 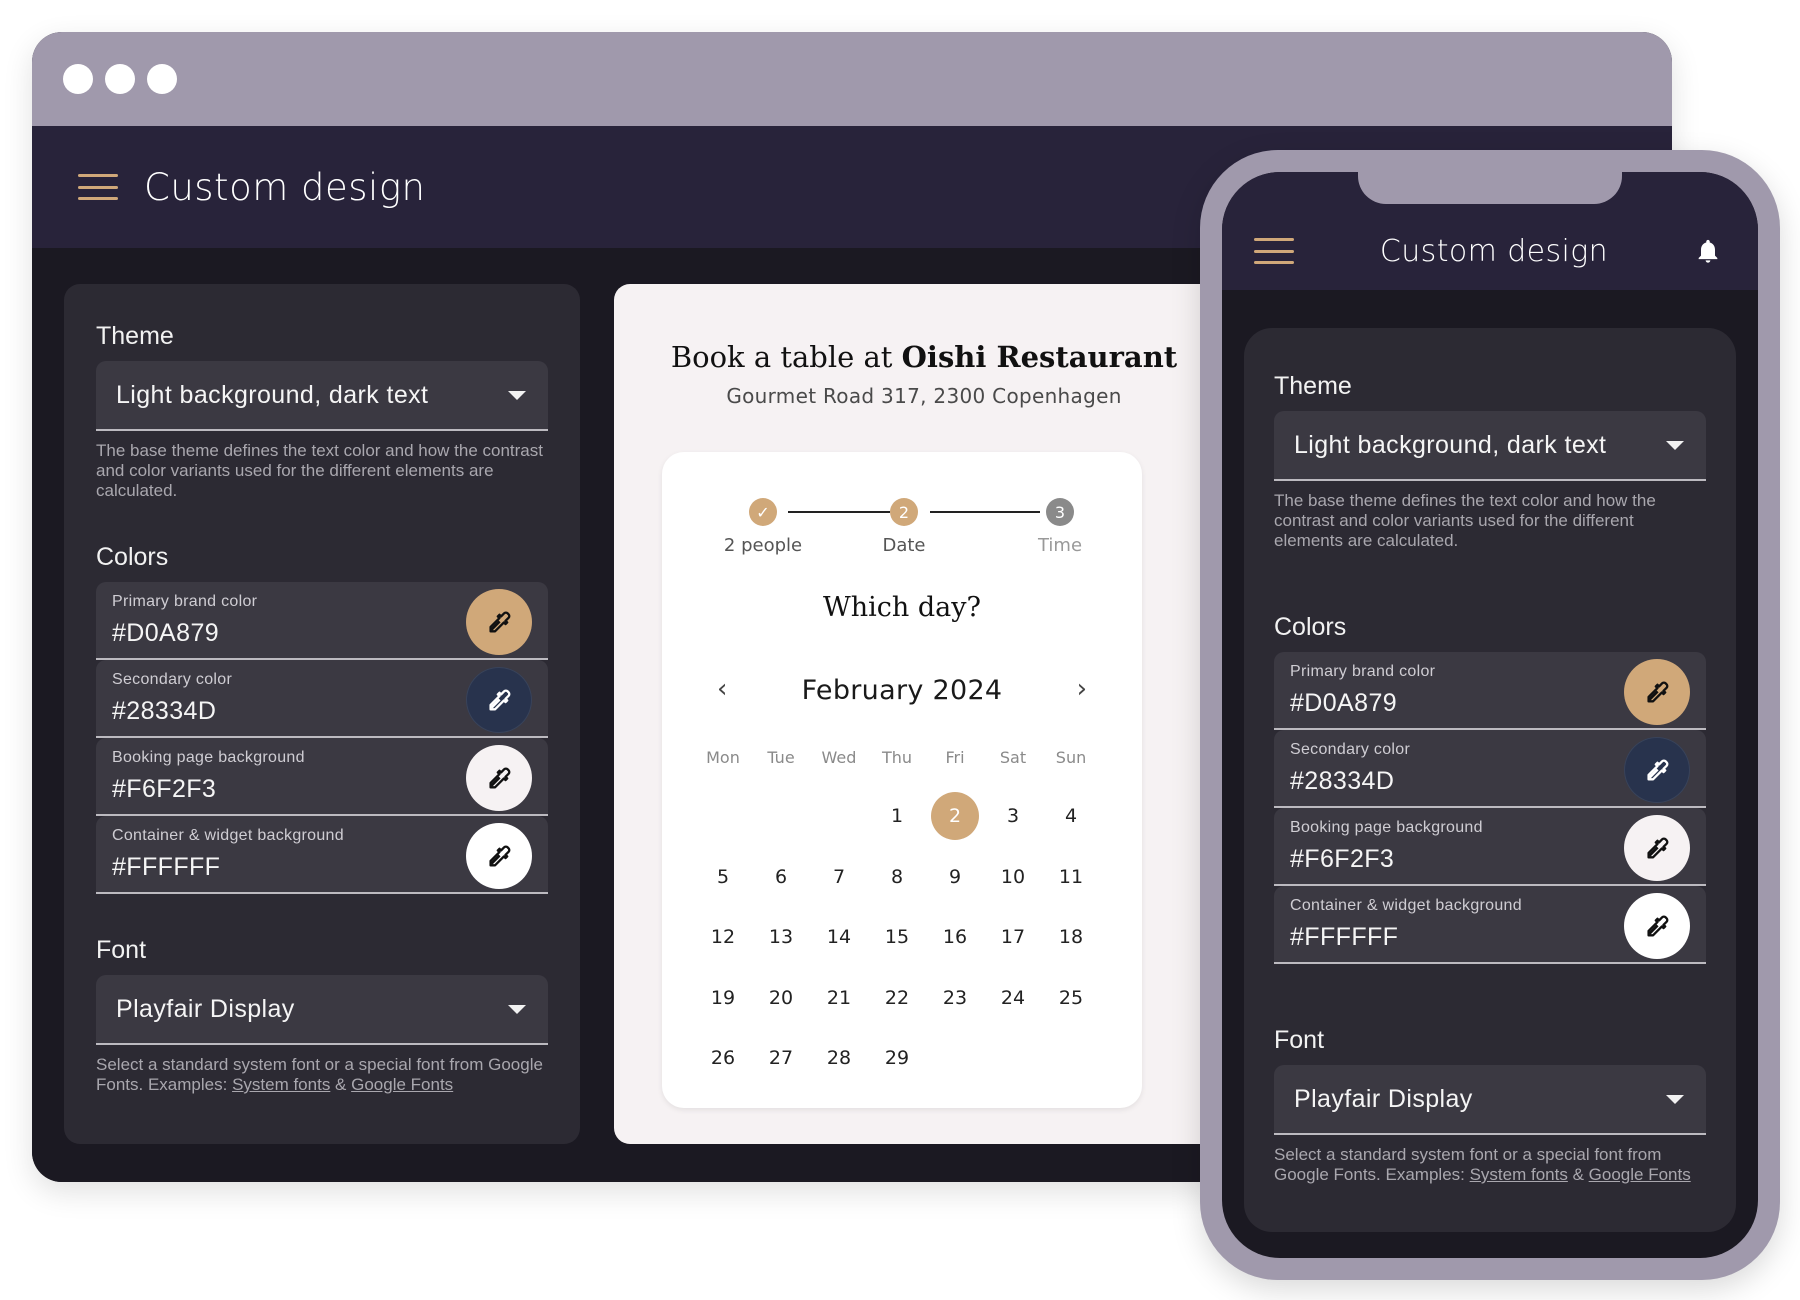 What do you see at coordinates (722, 689) in the screenshot?
I see `chevron-left-icon: ‹` at bounding box center [722, 689].